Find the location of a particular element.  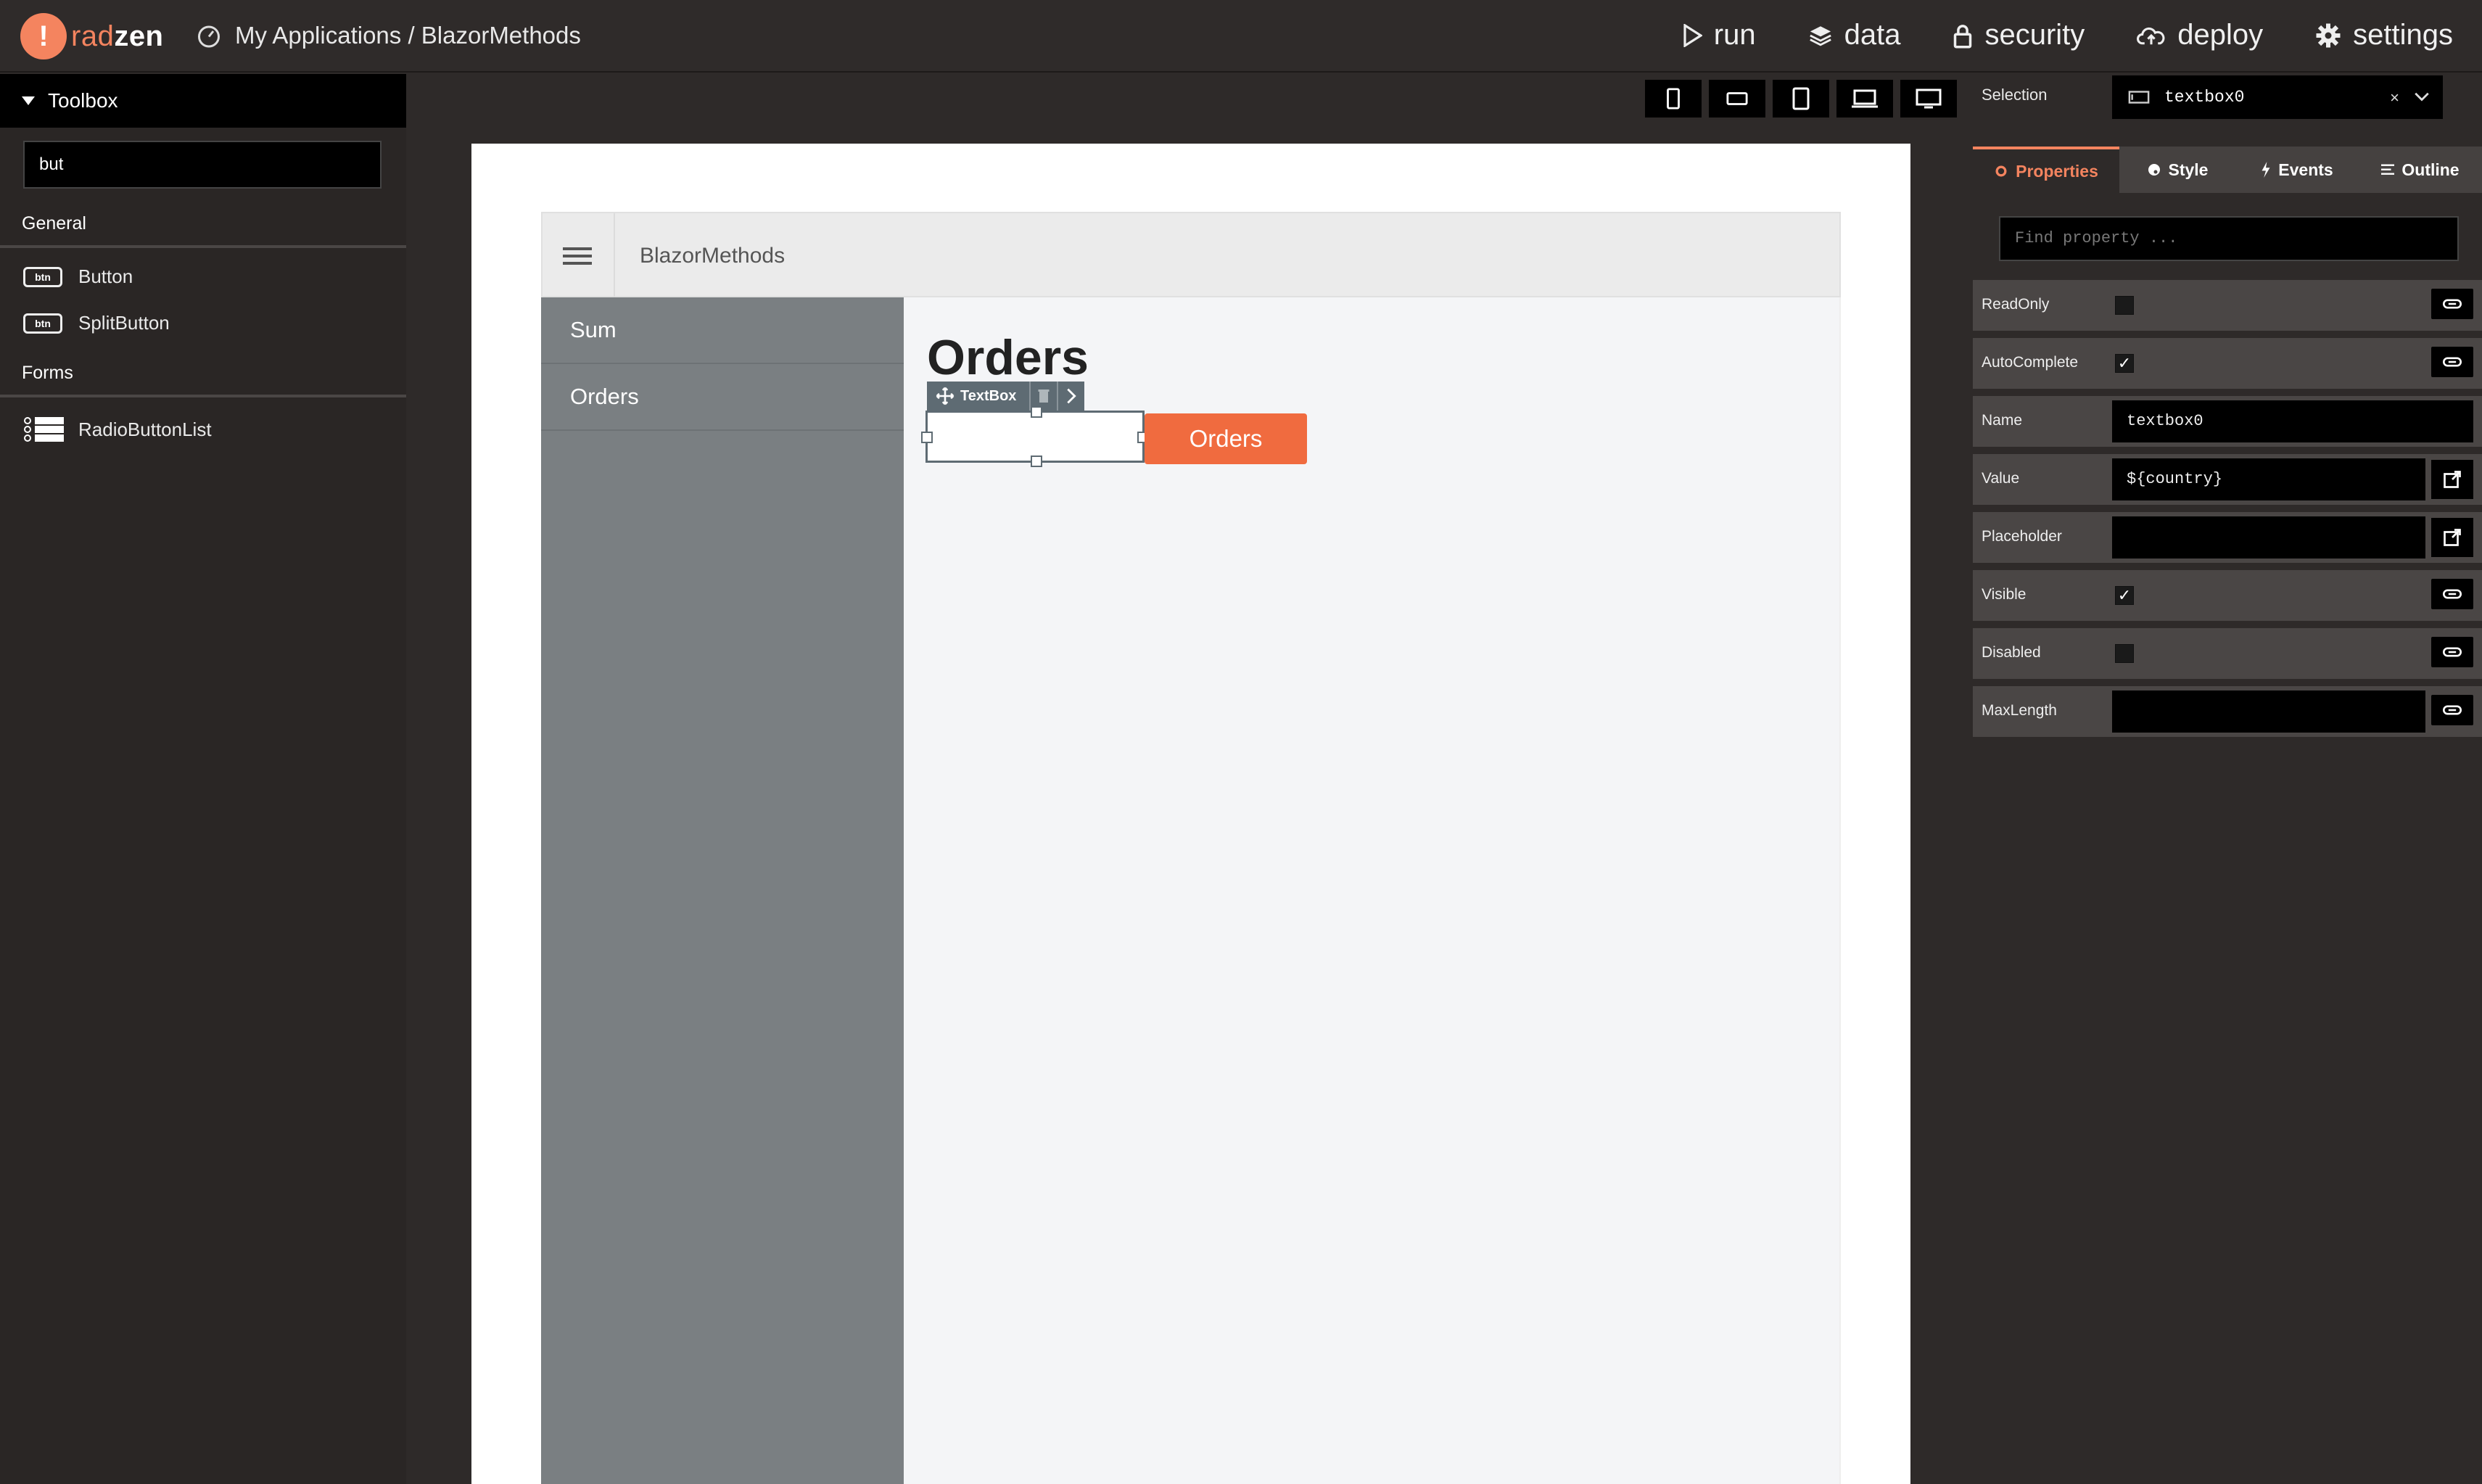

sidebar-item-sum: Sum is located at coordinates (722, 330).